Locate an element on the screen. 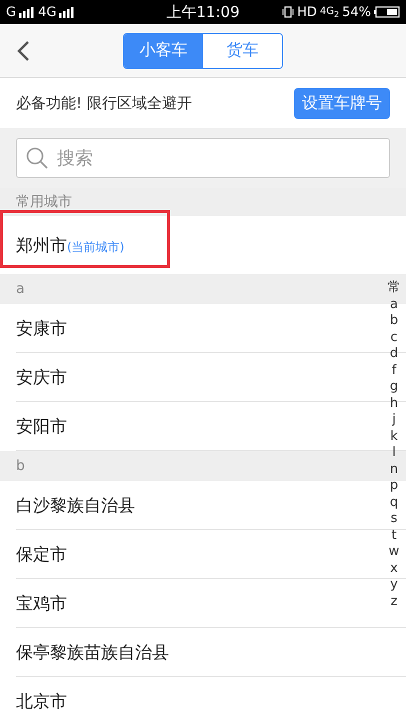  index-letter: j is located at coordinates (394, 420).